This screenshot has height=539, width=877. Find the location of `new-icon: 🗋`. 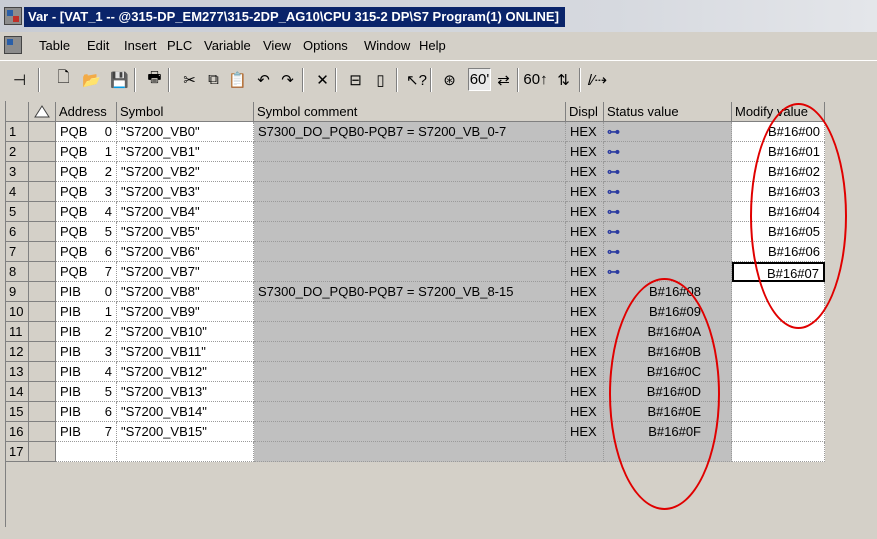

new-icon: 🗋 is located at coordinates (63, 79).